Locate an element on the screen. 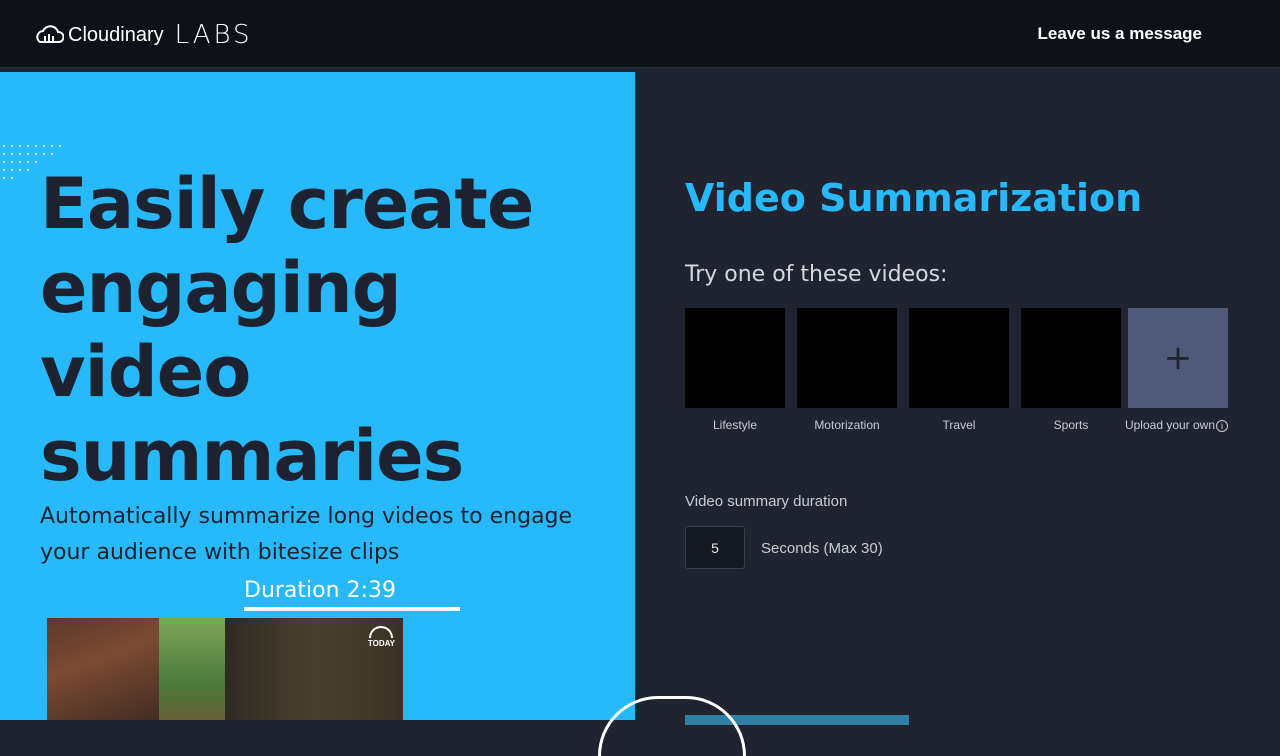  hero-title-line: Easily create is located at coordinates (287, 204).